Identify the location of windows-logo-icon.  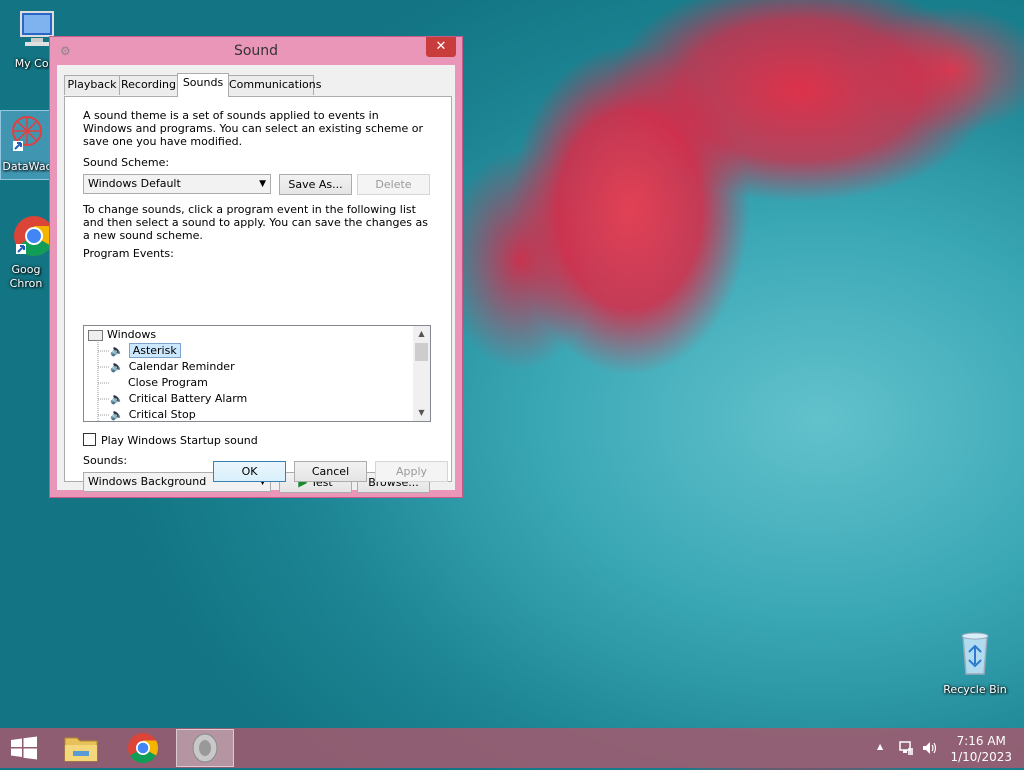
(24, 748).